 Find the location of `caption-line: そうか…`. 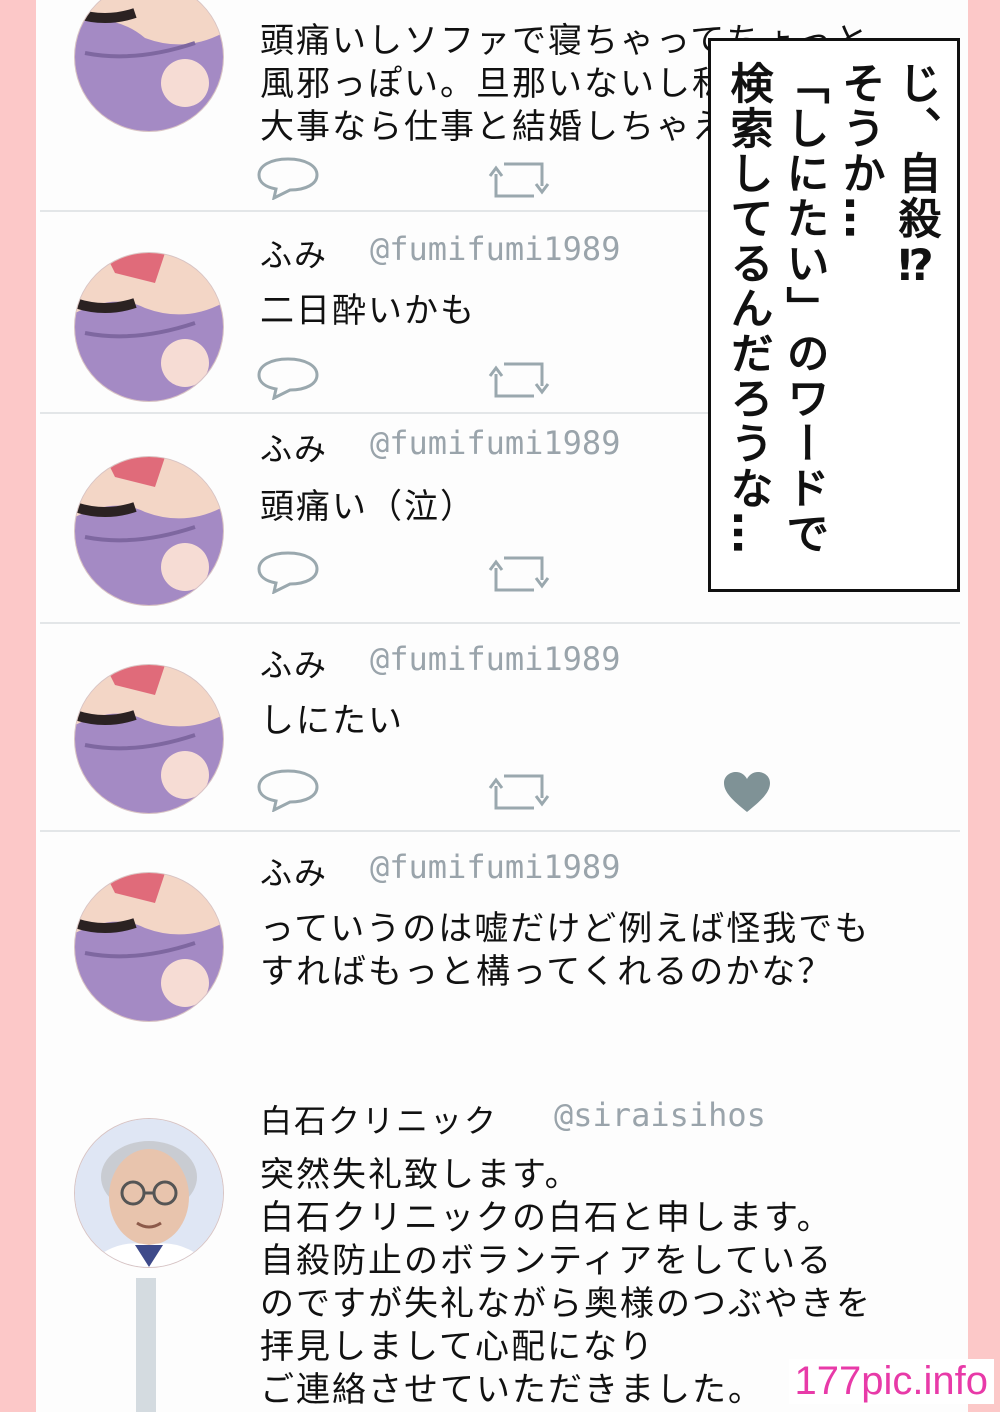

caption-line: そうか… is located at coordinates (860, 151).